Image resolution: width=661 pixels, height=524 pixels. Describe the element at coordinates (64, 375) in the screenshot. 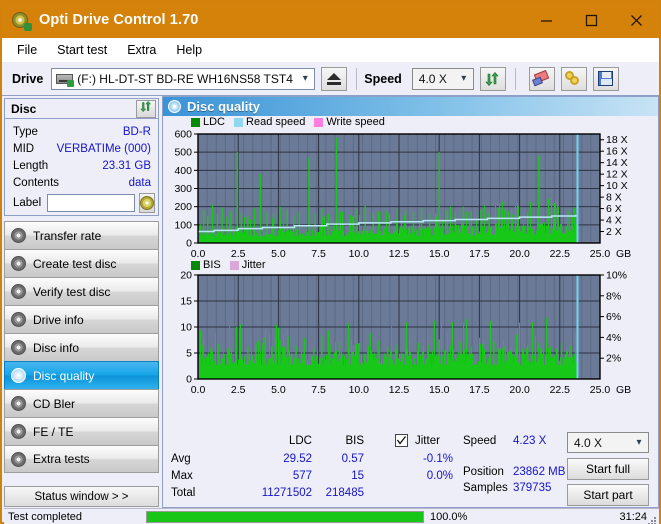

I see `sidebar-item-label: Disc quality` at that location.